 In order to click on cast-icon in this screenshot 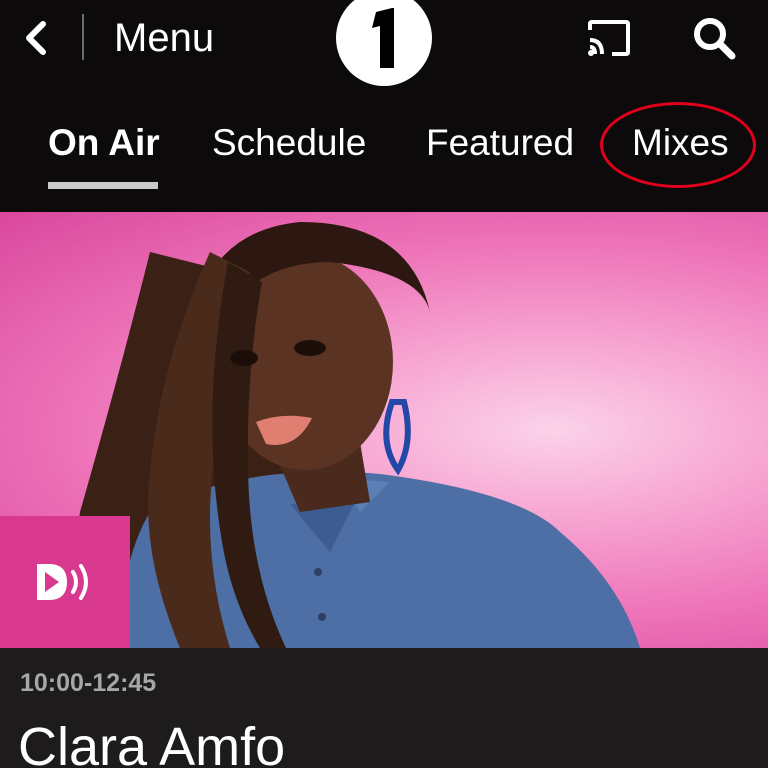, I will do `click(609, 38)`.